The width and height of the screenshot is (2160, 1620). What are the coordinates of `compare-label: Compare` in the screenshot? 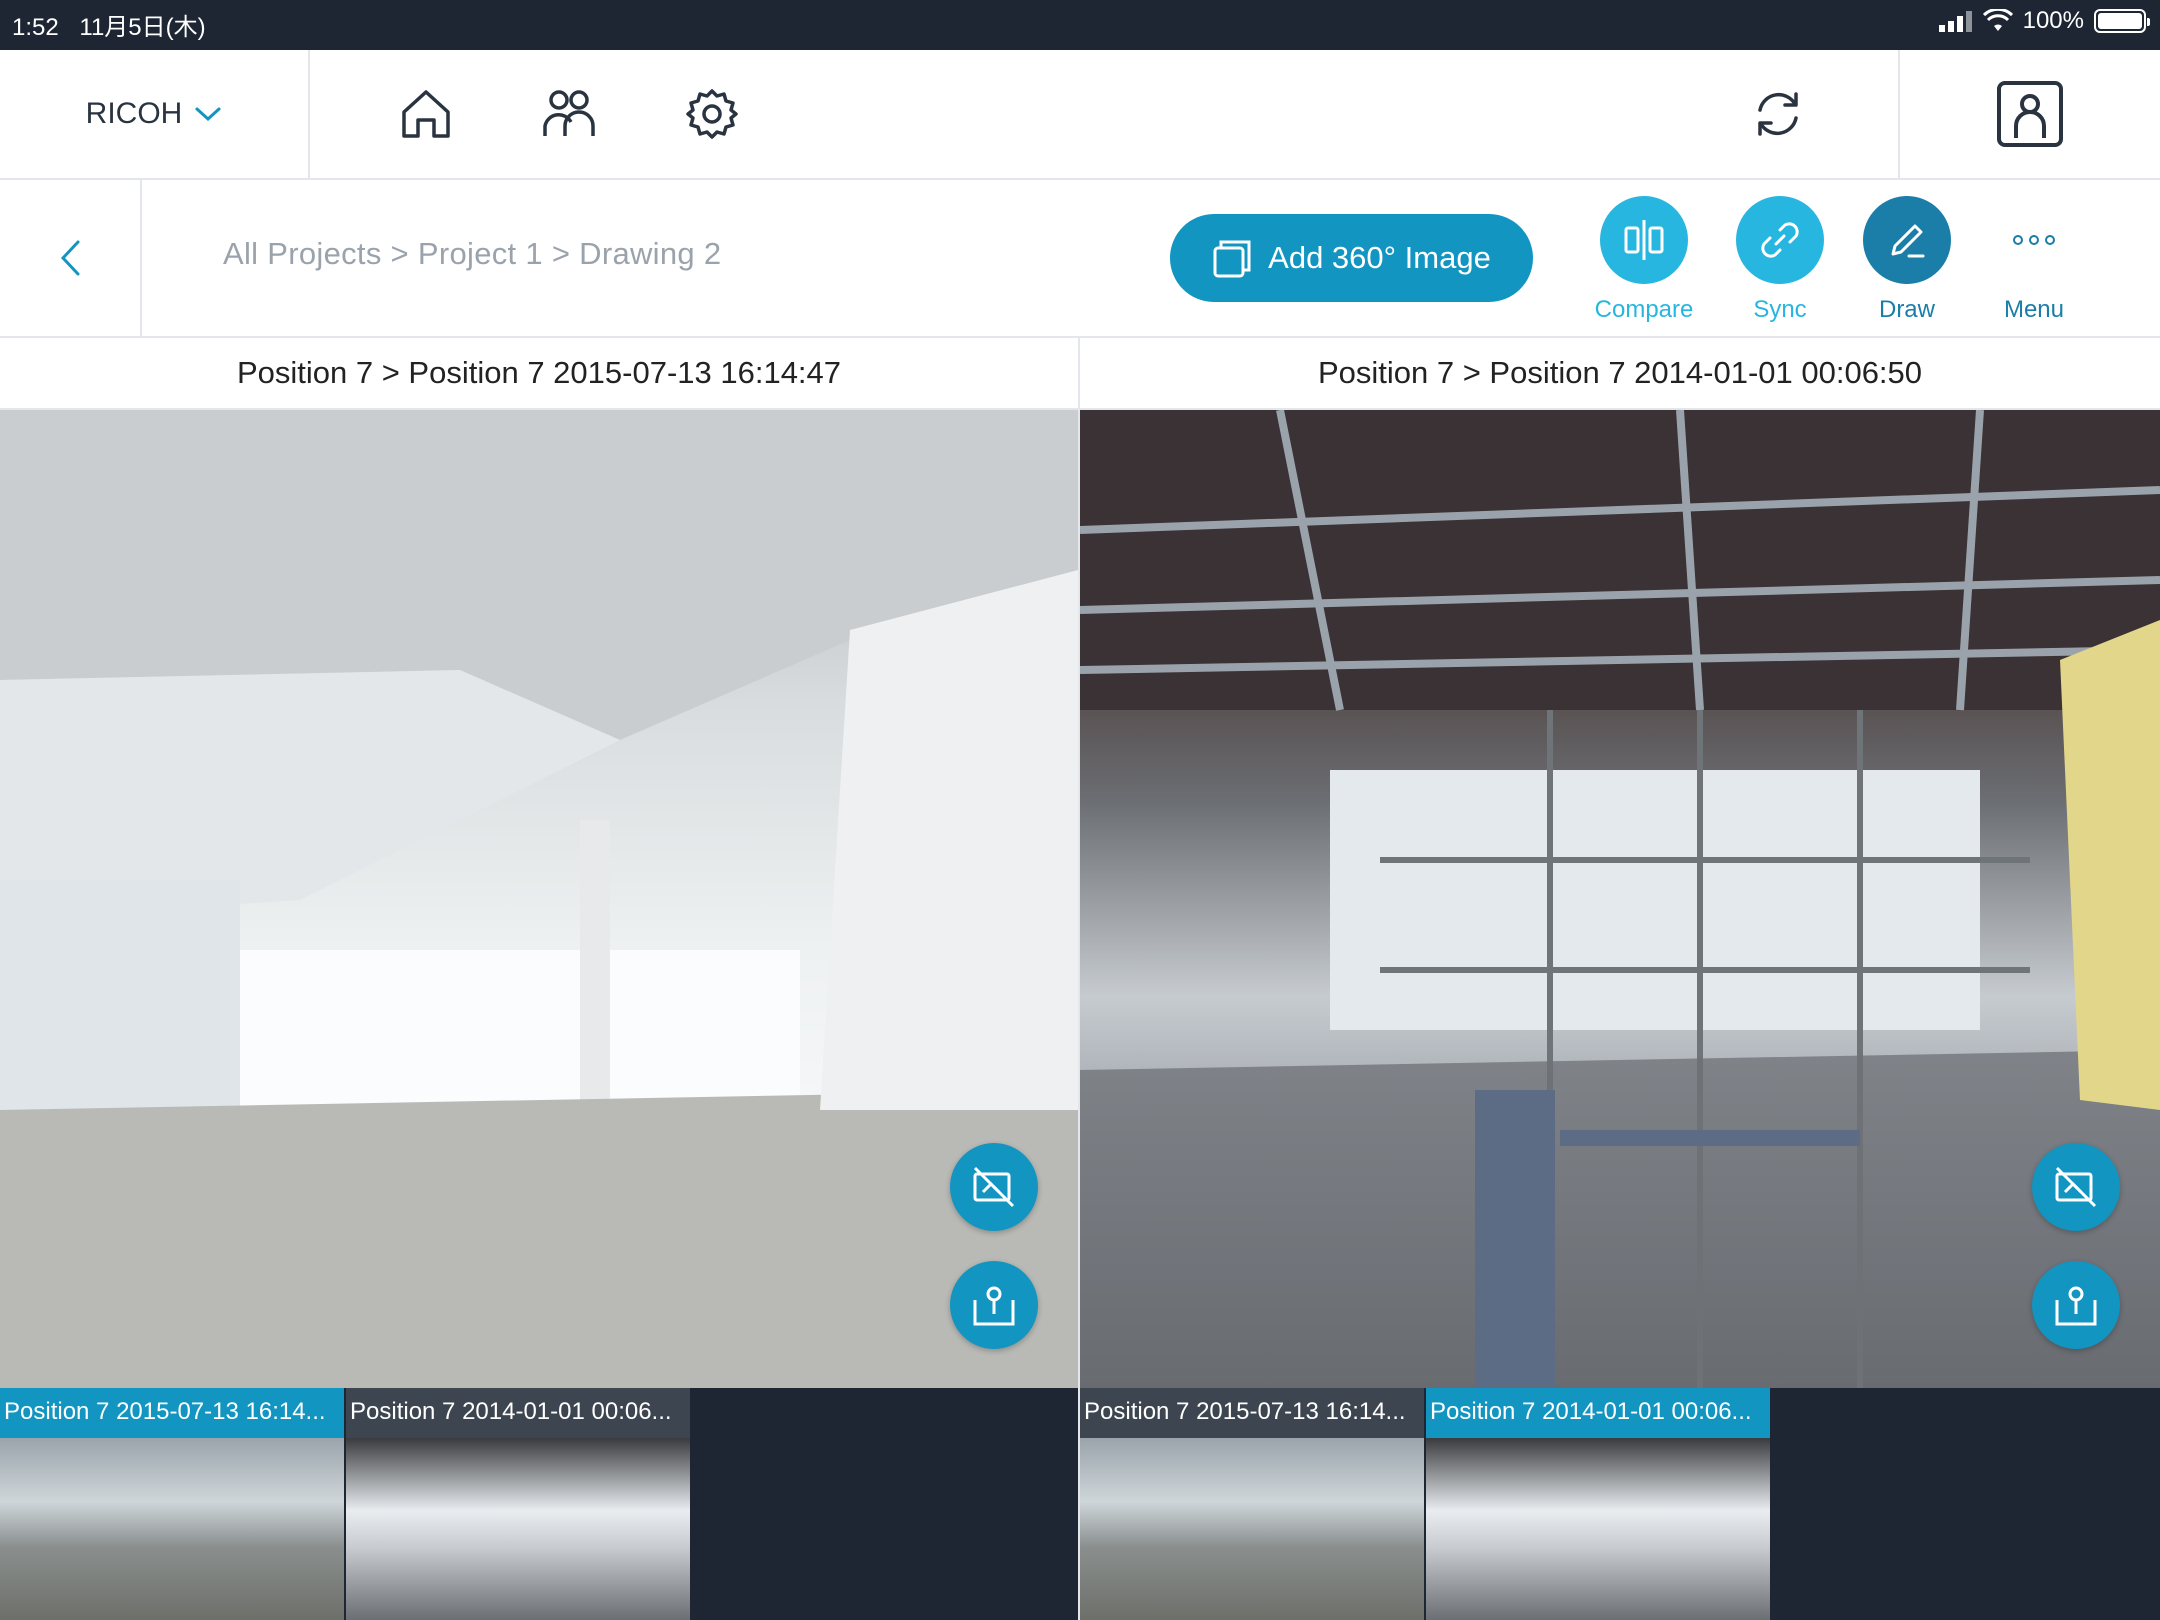 It's located at (1644, 309).